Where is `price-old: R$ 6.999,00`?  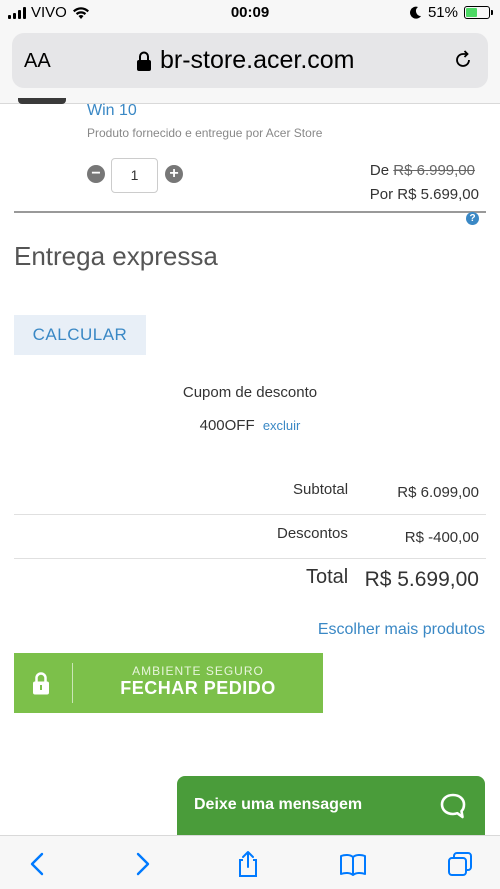
price-old: R$ 6.999,00 is located at coordinates (434, 170).